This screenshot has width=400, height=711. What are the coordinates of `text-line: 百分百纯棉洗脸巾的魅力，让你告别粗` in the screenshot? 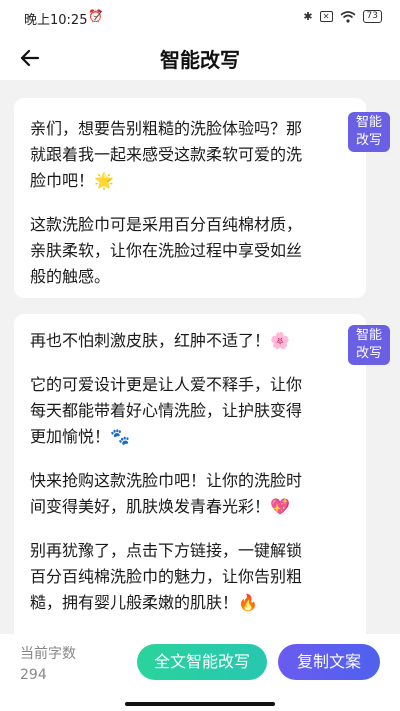 It's located at (166, 576).